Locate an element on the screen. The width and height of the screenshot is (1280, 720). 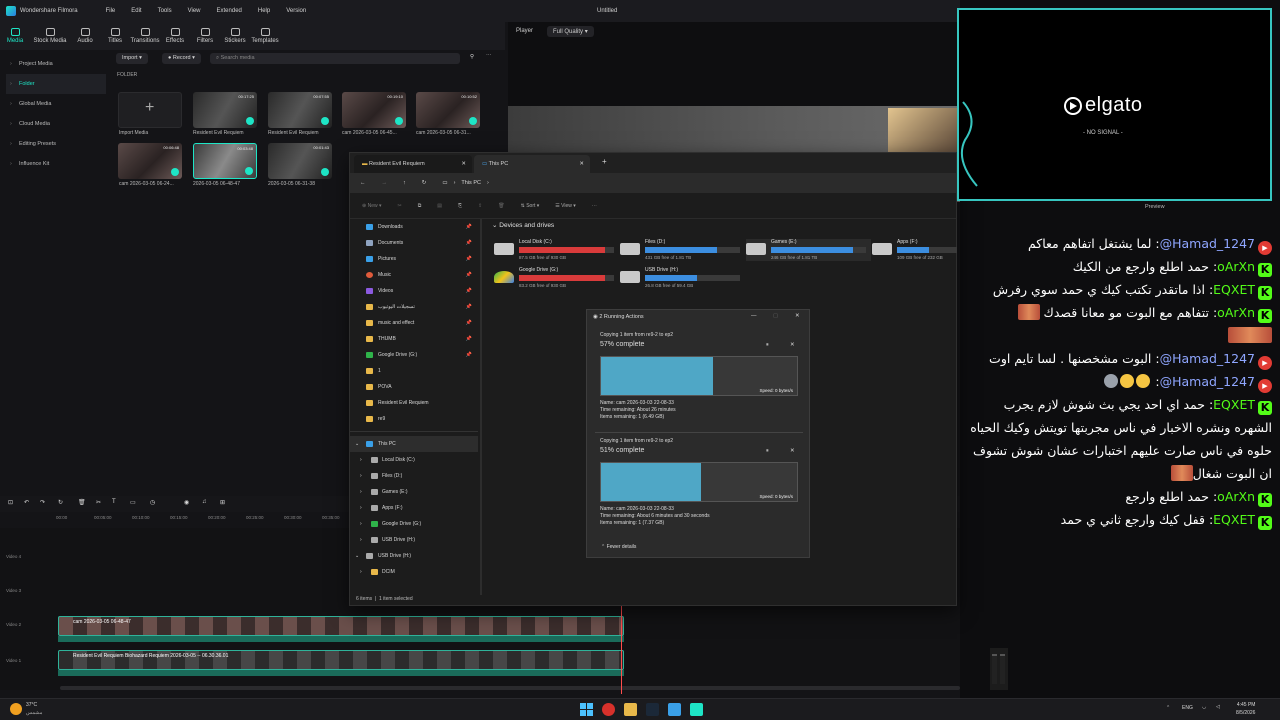
menu-edit: Edit is located at coordinates (136, 11).